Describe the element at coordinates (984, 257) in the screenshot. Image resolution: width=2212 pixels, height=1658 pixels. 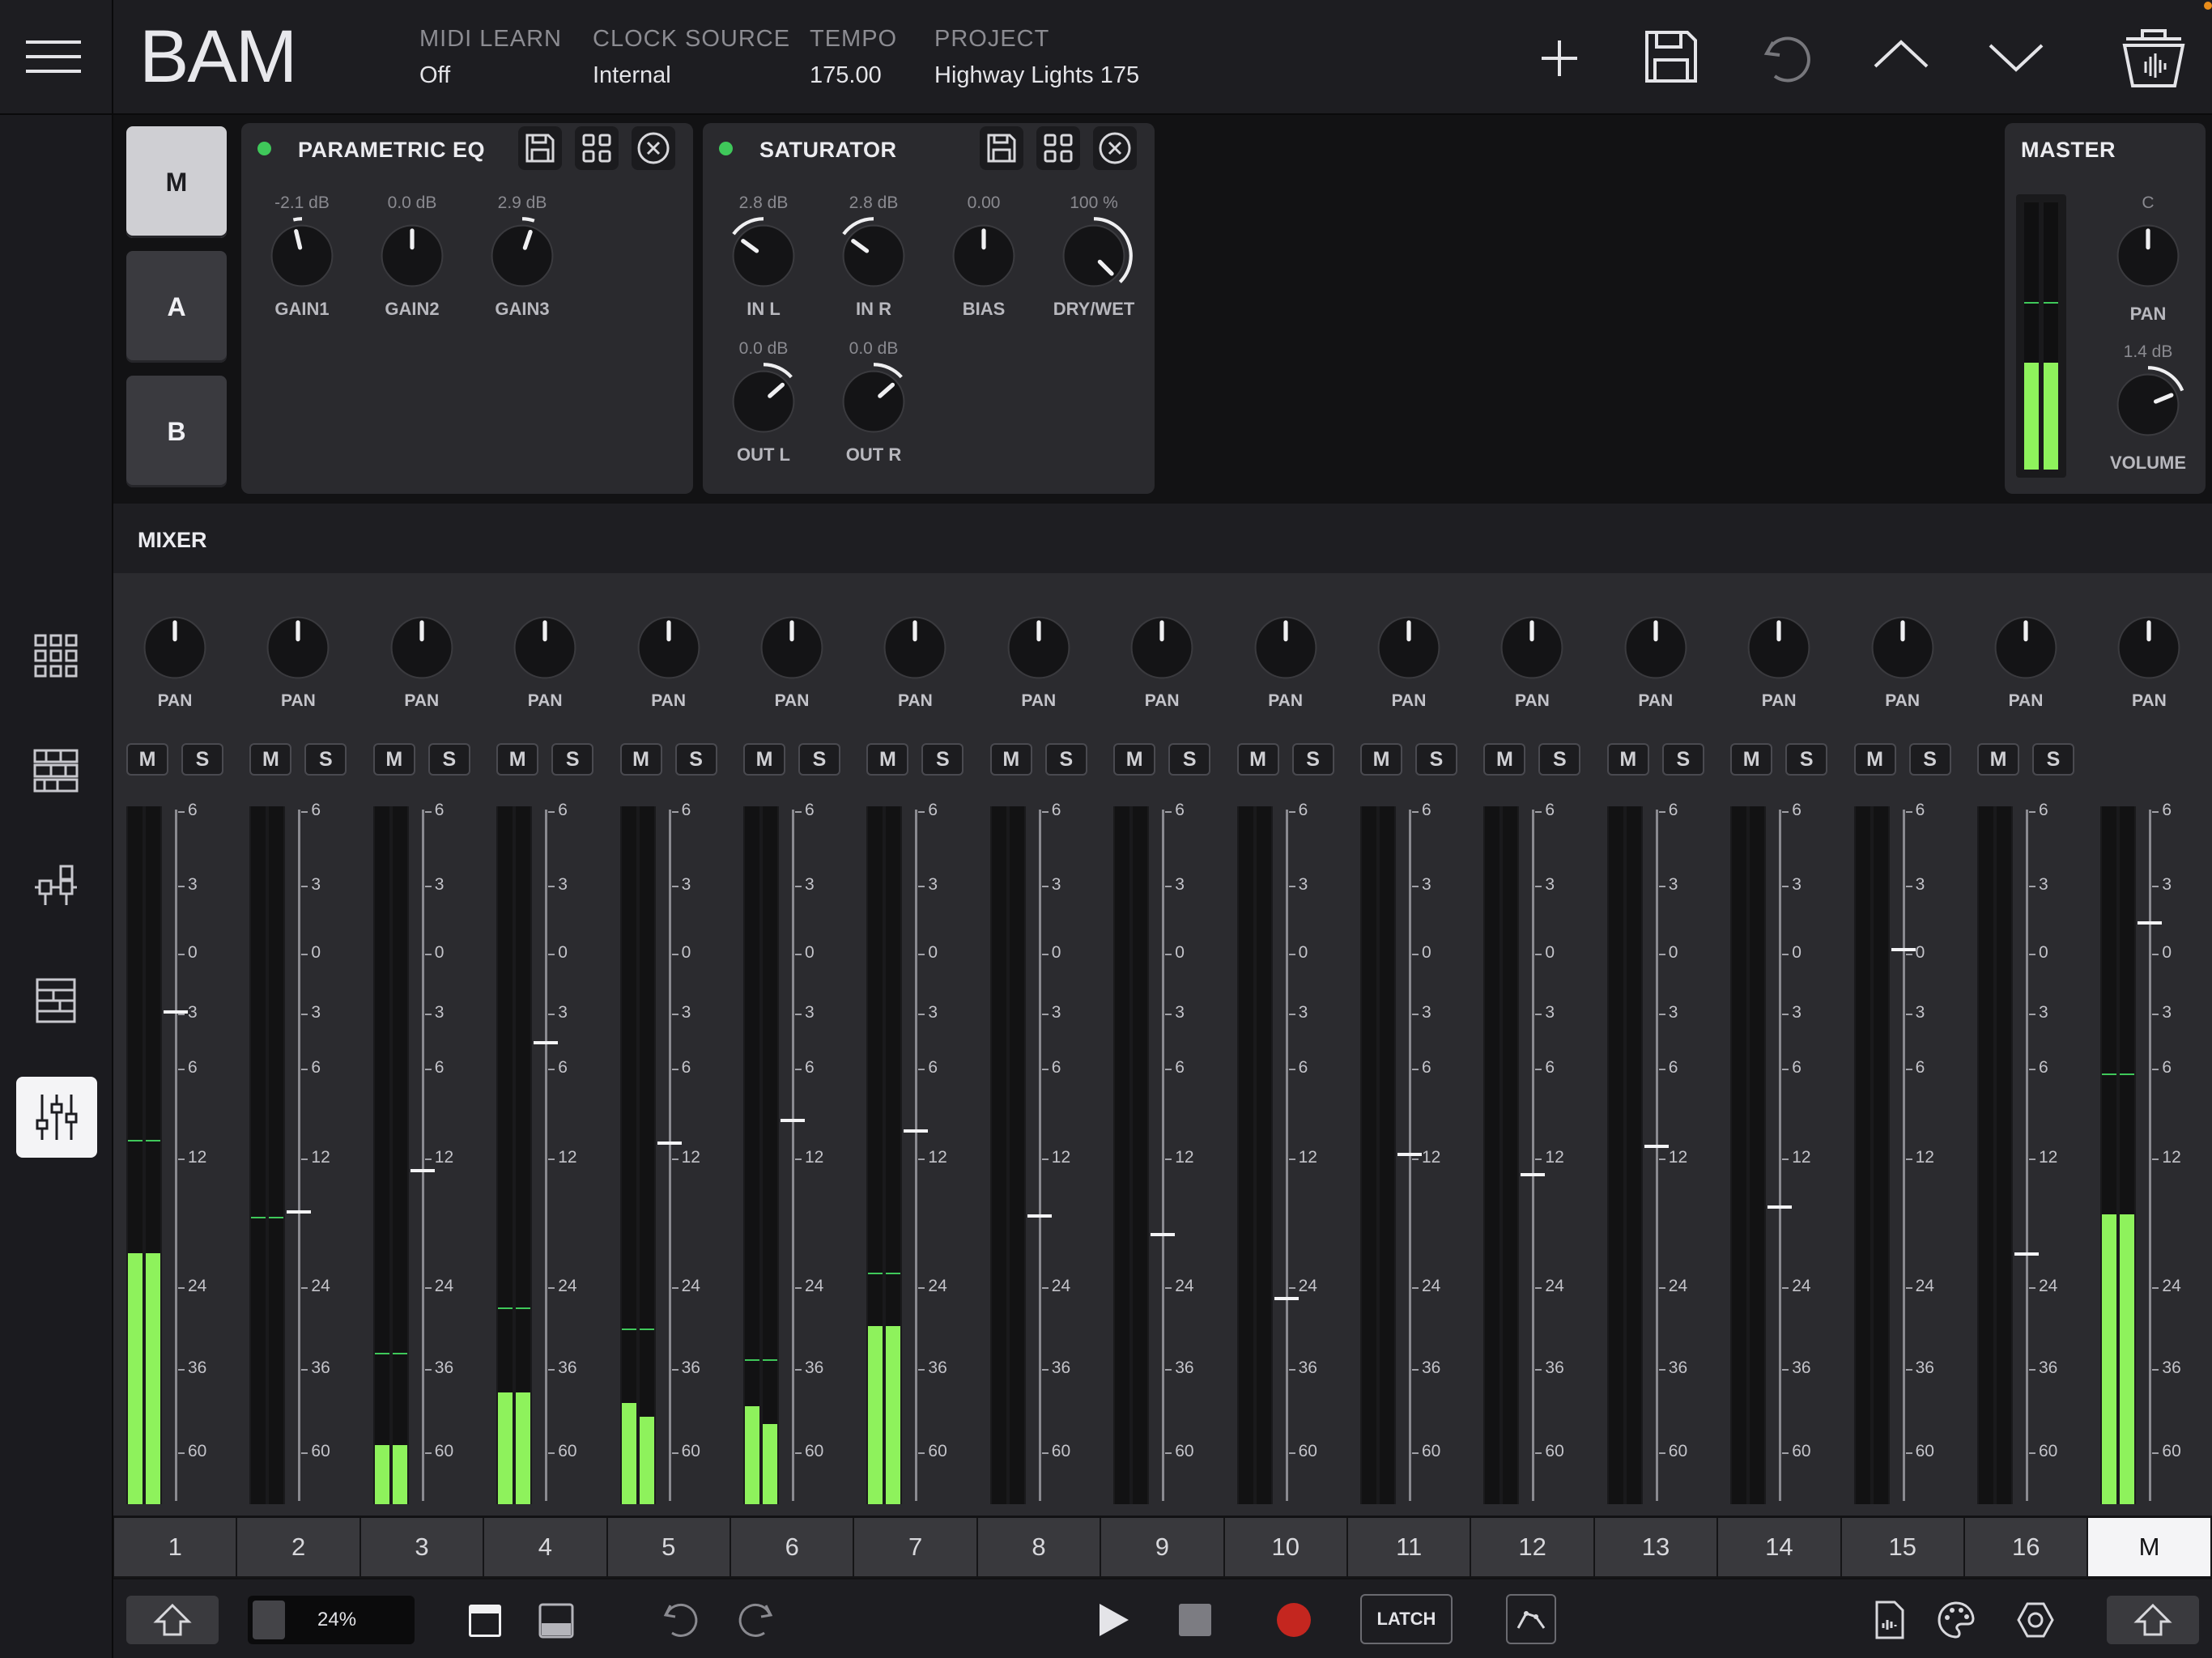
I see `saturator-knob-bias: 0.00 BIAS` at that location.